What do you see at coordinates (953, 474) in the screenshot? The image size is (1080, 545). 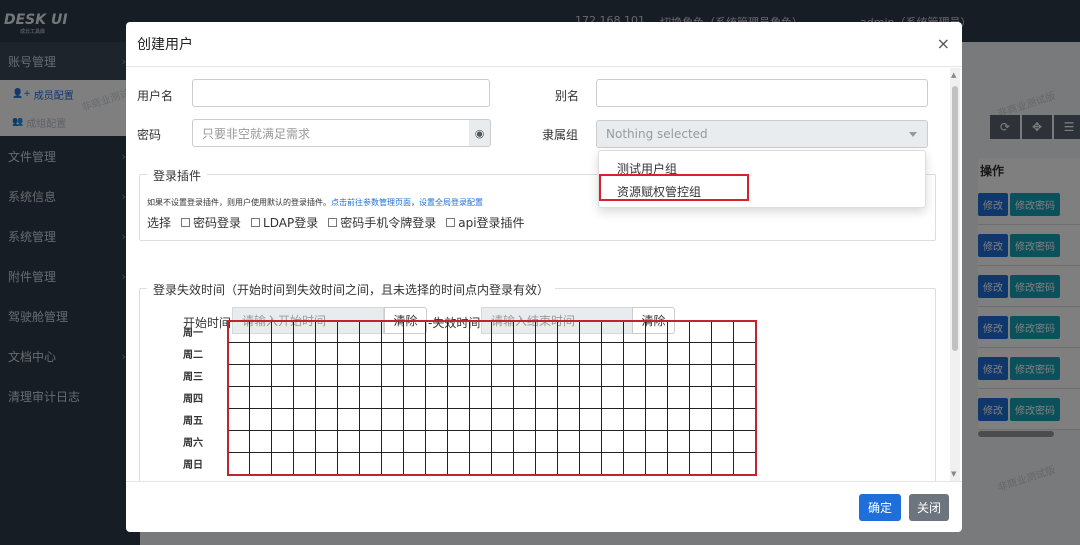 I see `scroll-down-icon: ▼` at bounding box center [953, 474].